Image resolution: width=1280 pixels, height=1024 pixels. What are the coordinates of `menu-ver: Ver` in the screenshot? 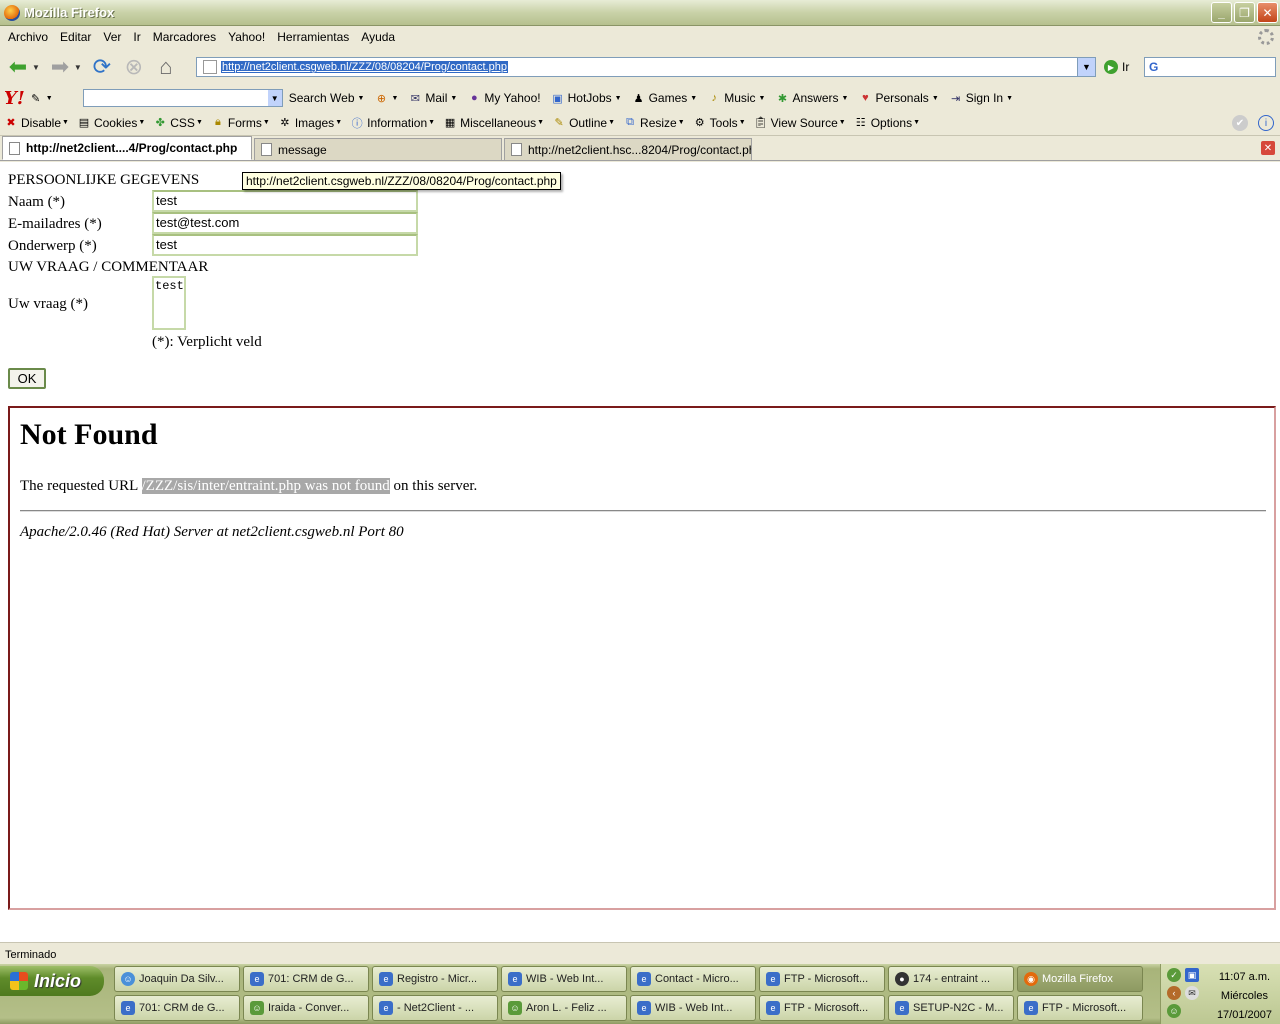 It's located at (112, 37).